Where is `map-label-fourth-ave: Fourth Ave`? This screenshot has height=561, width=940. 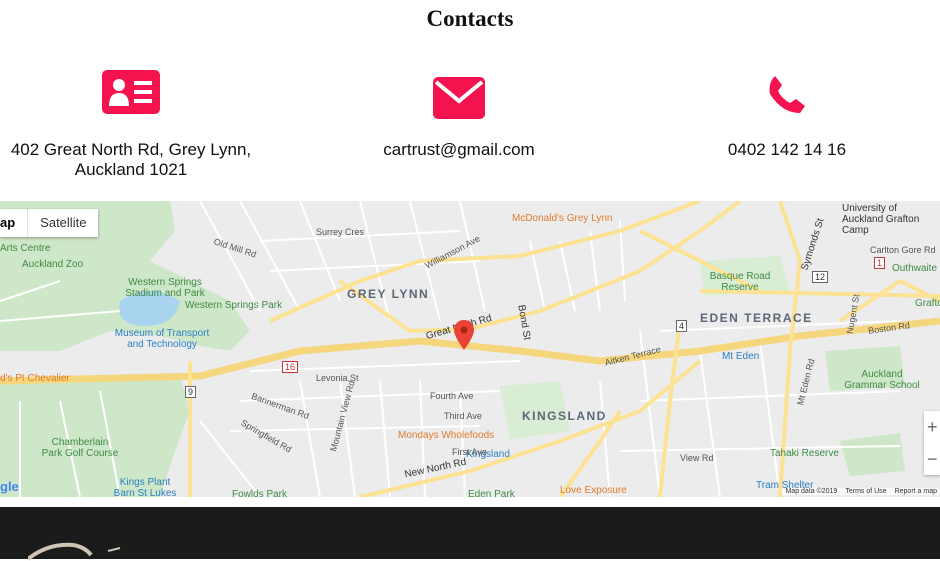
map-label-fourth-ave: Fourth Ave is located at coordinates (452, 396).